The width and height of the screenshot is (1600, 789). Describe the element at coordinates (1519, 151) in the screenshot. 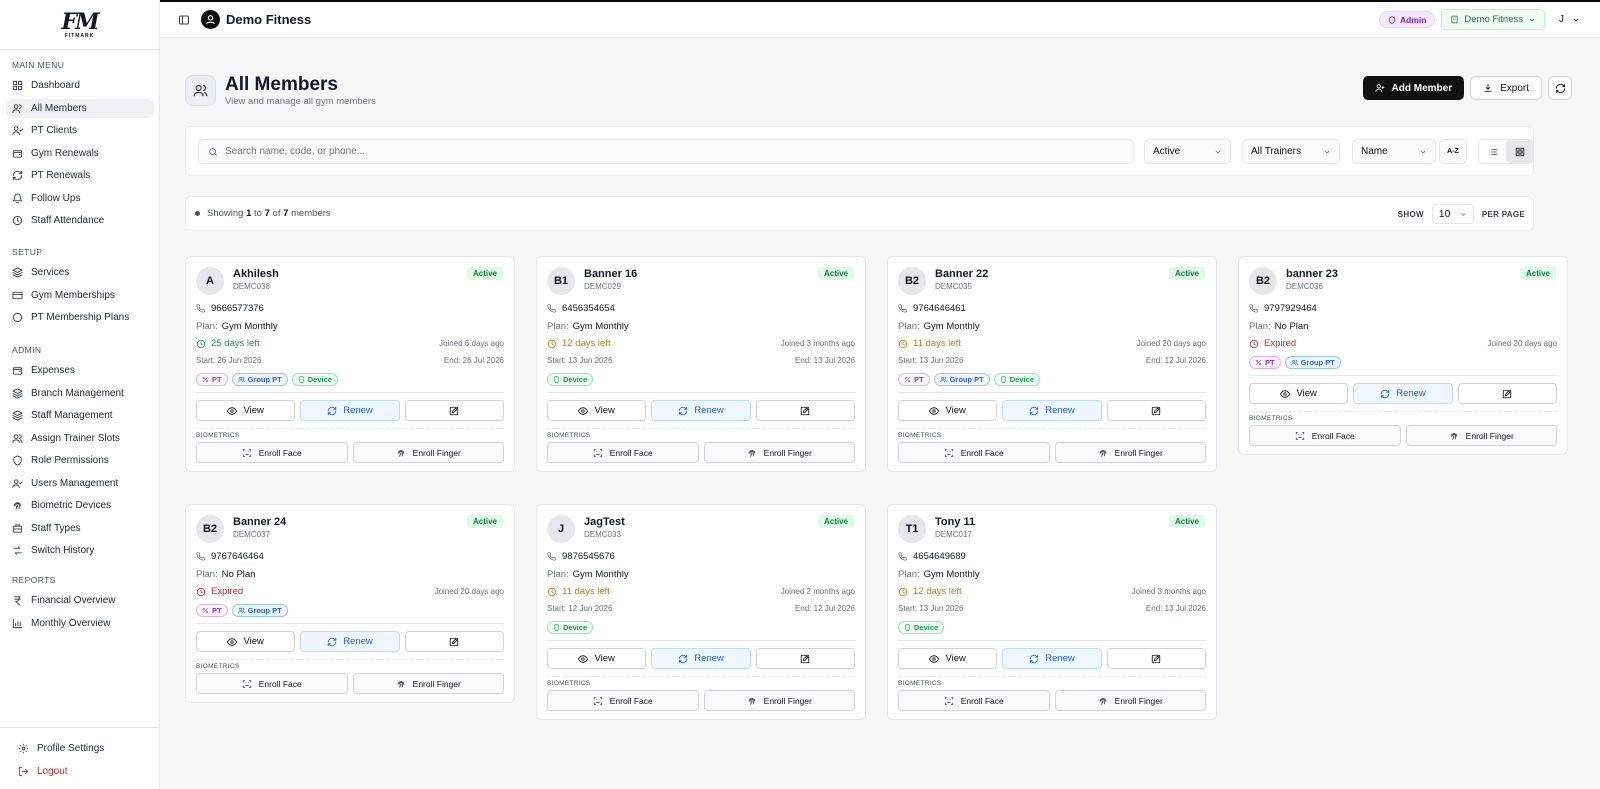

I see `grid-view-button` at that location.